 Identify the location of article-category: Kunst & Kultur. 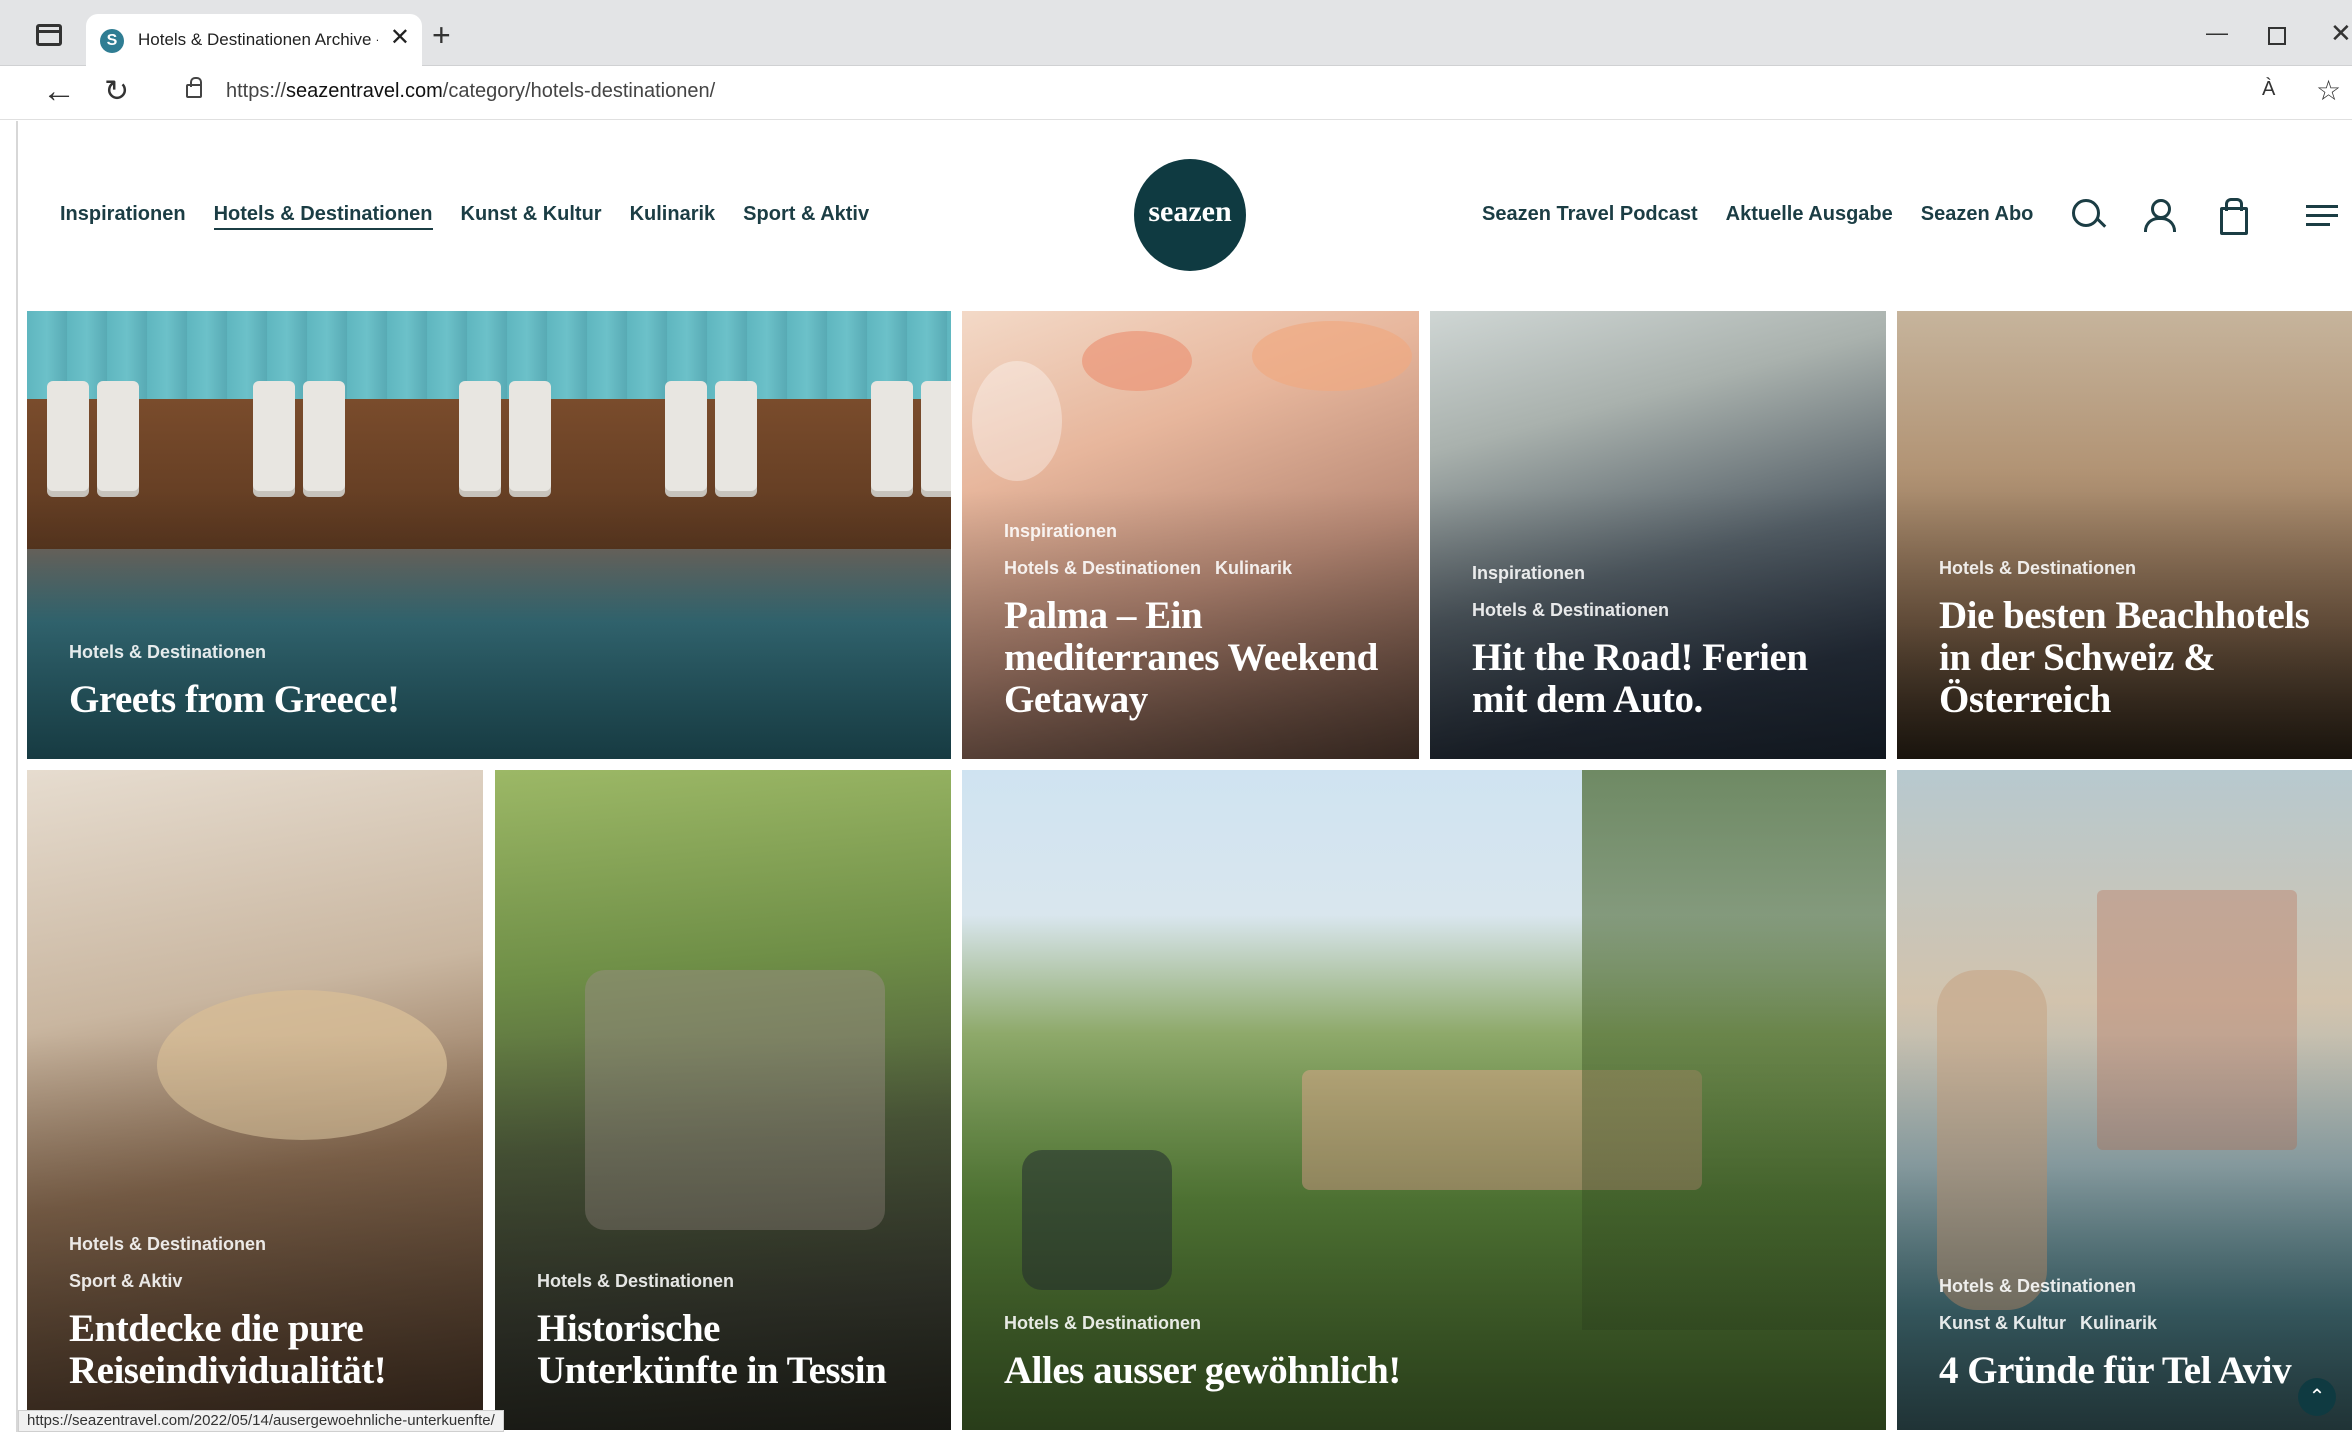
(2002, 1323).